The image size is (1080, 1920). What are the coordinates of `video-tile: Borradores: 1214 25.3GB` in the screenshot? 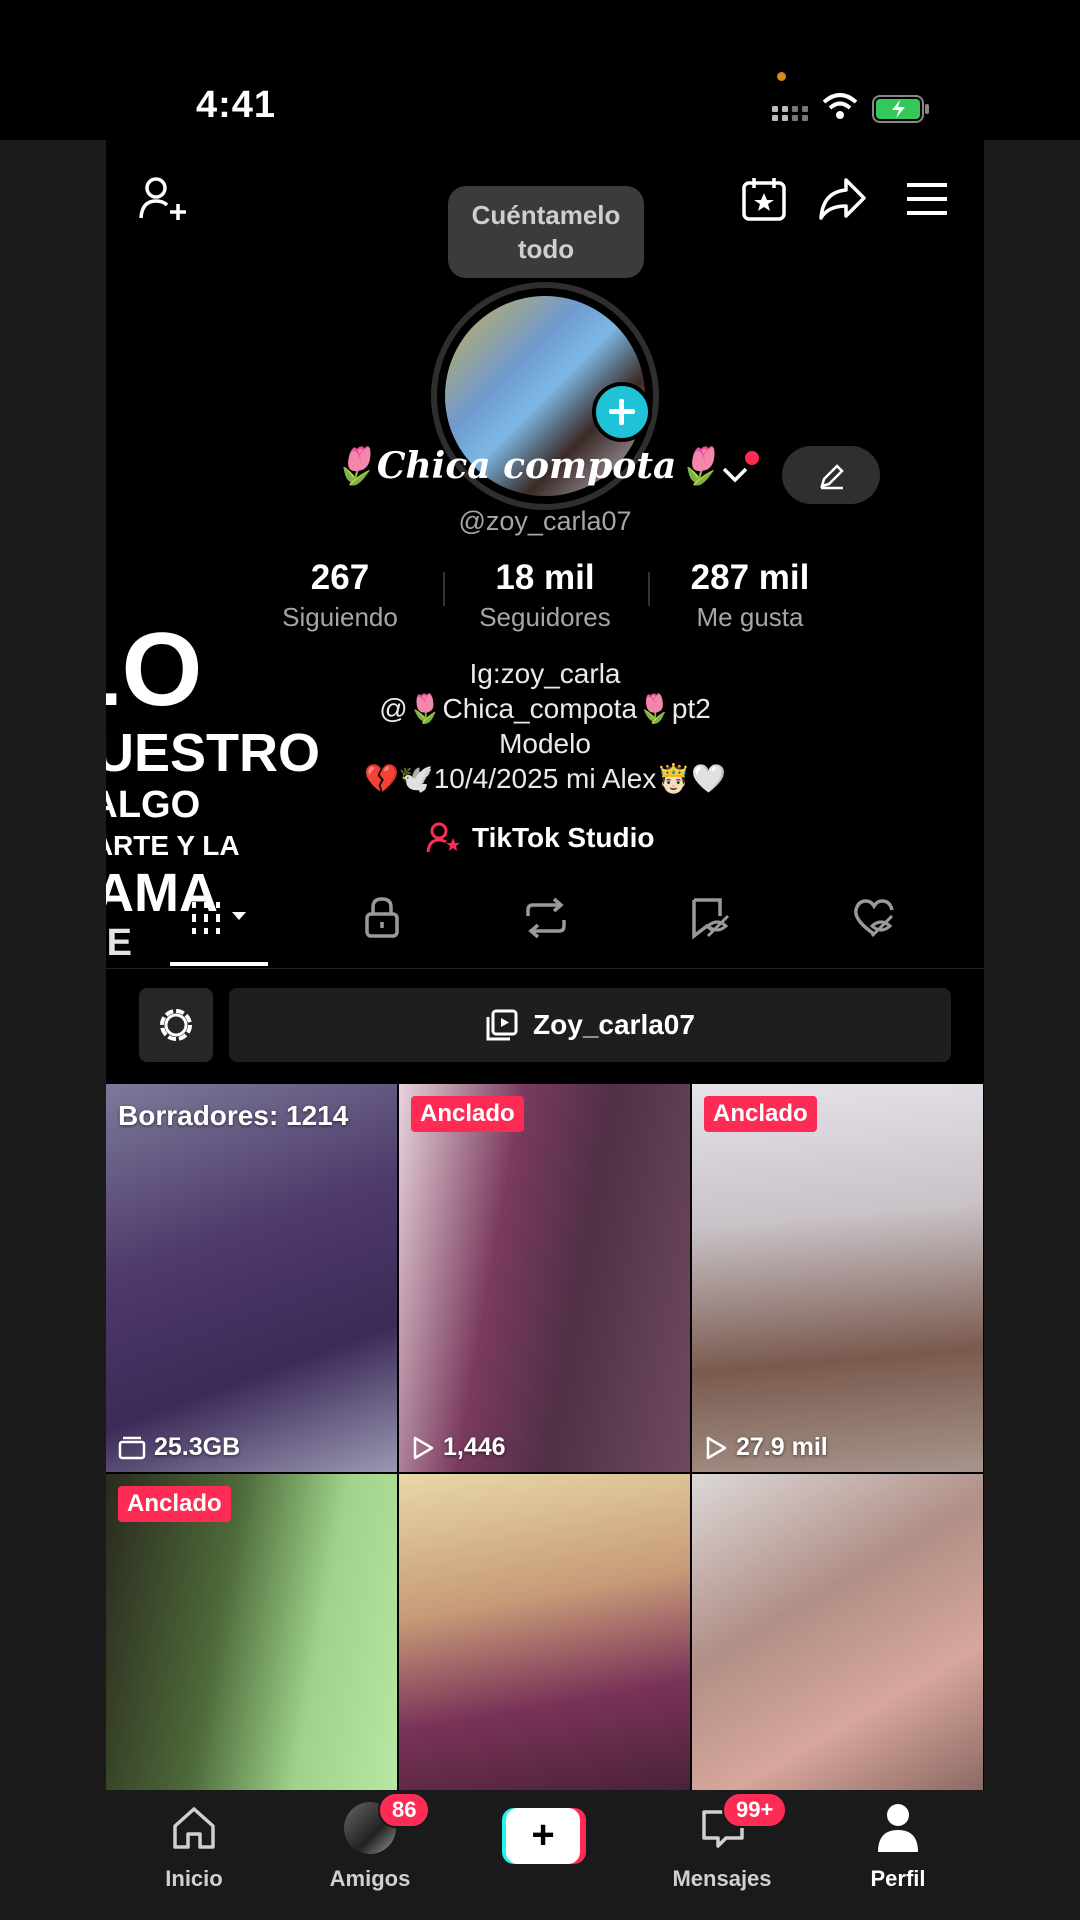 It's located at (251, 1278).